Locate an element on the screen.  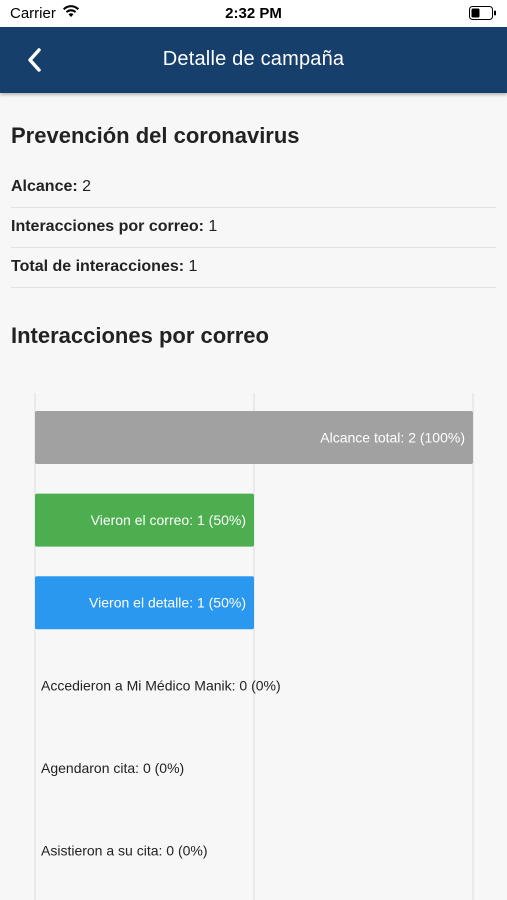
stat-row-email-interactions: Interacciones por correo: 1 is located at coordinates (253, 227).